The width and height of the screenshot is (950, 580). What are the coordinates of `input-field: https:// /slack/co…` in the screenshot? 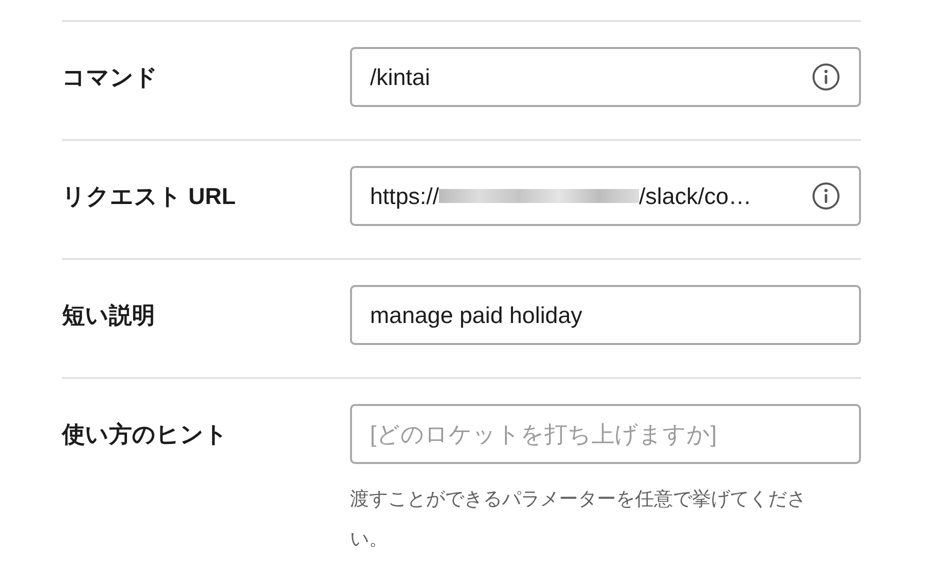 It's located at (605, 196).